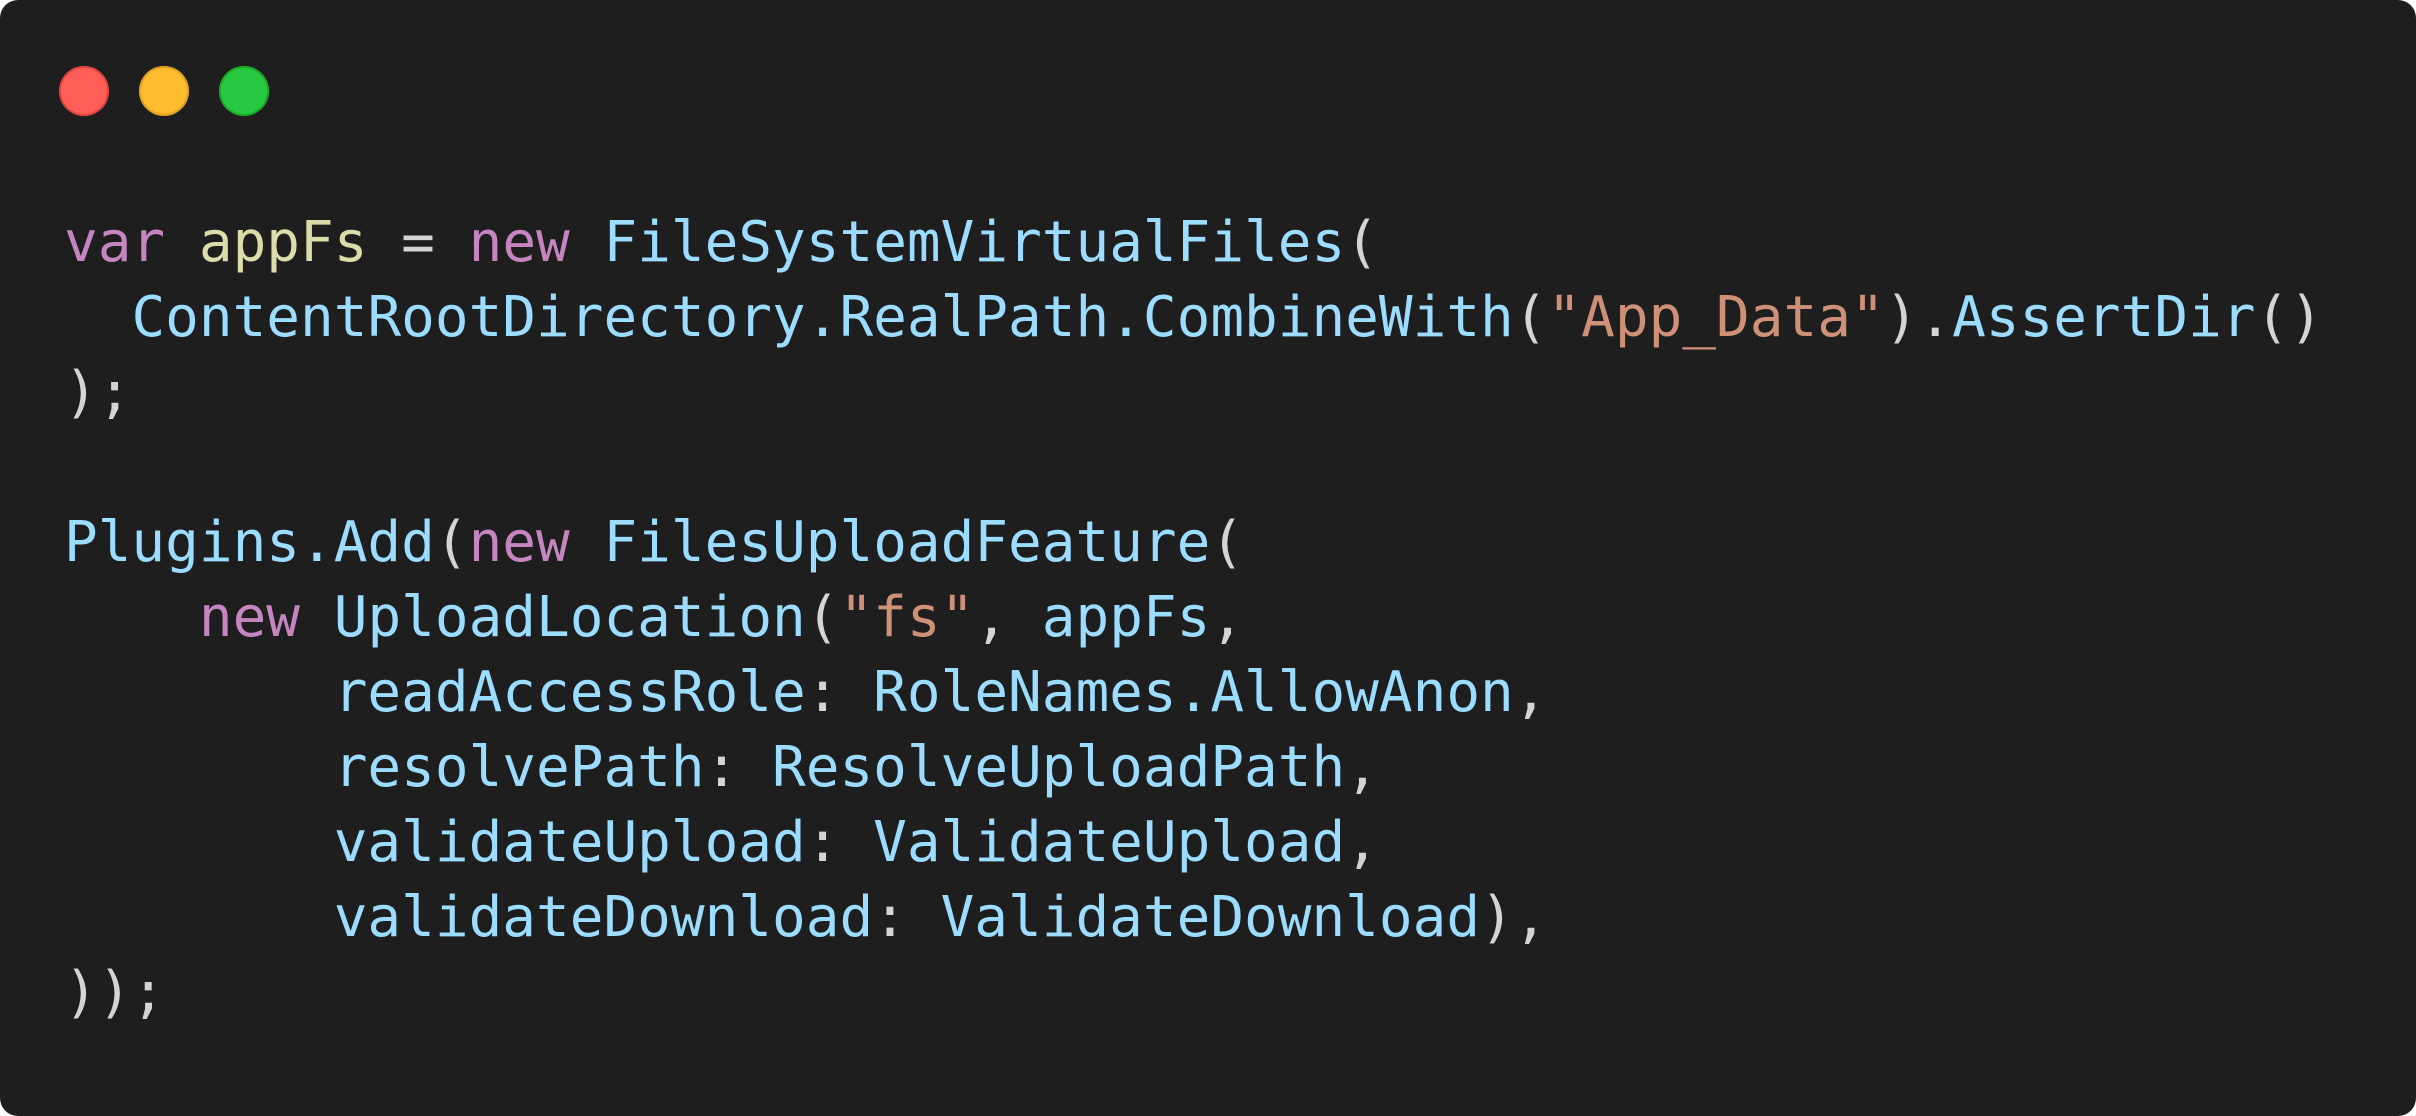 Image resolution: width=2416 pixels, height=1116 pixels. I want to click on code-token: ValidateUpload, so click(1109, 842).